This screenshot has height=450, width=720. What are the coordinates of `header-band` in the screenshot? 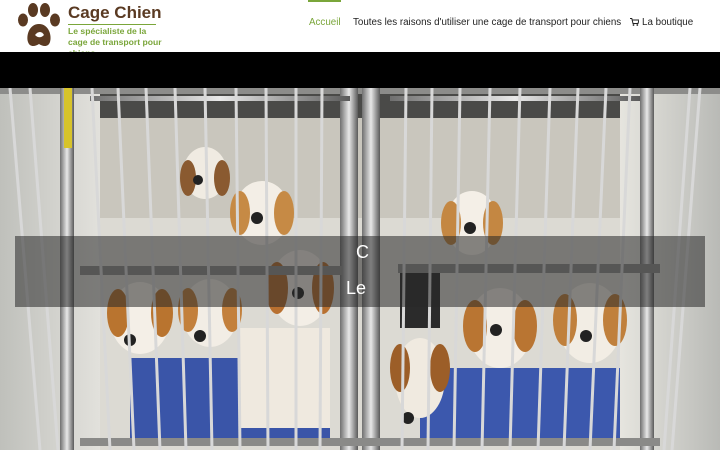 It's located at (360, 70).